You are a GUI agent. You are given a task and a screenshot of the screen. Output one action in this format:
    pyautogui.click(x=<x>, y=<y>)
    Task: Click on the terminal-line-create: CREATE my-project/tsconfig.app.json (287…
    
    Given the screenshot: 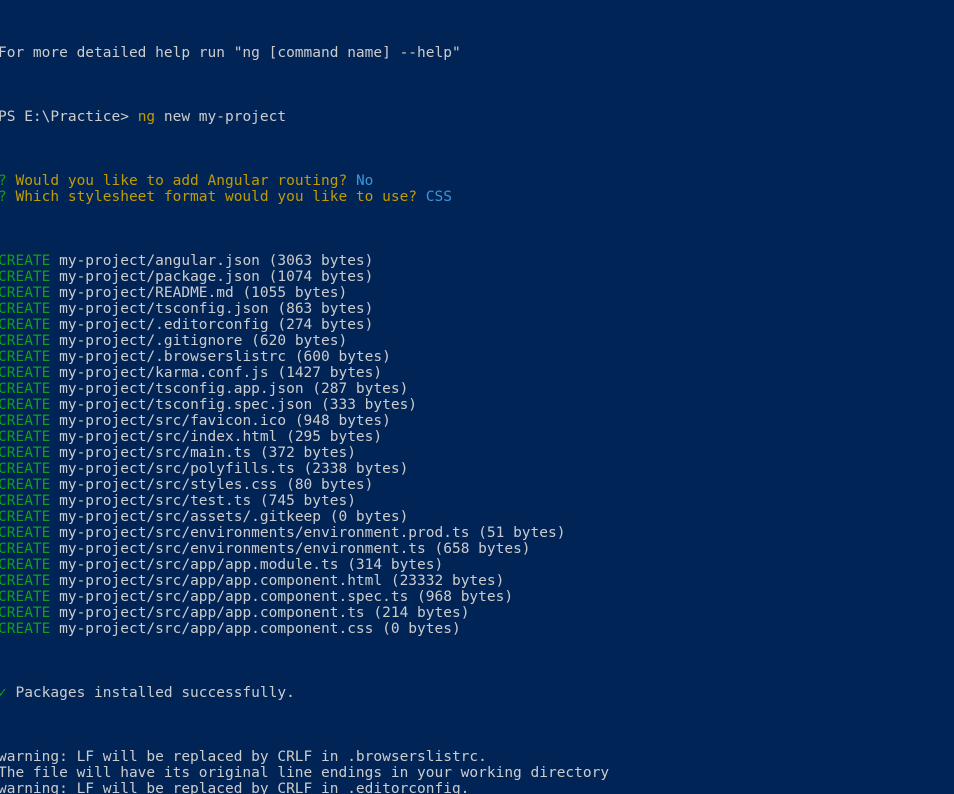 What is the action you would take?
    pyautogui.click(x=477, y=389)
    